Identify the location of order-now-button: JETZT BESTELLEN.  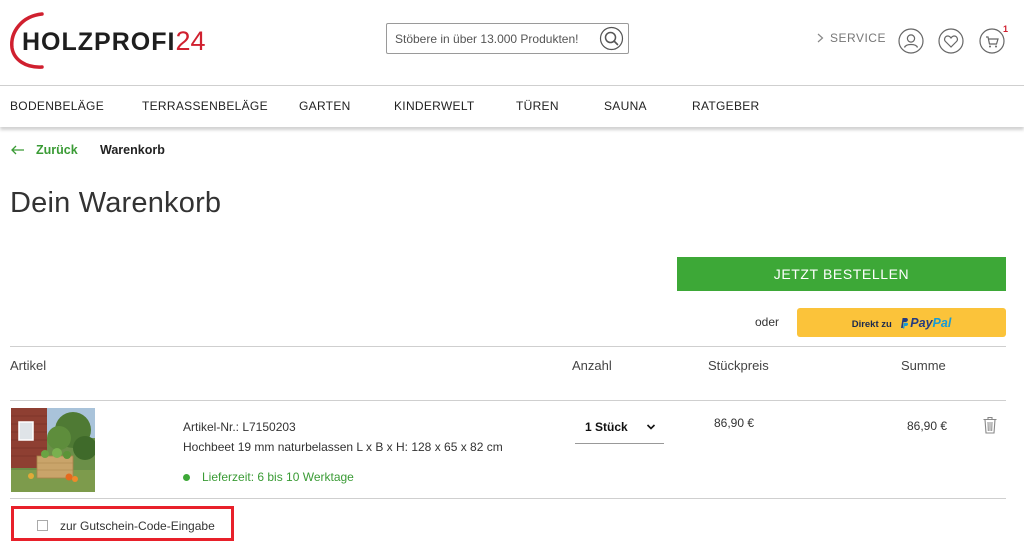
(841, 274).